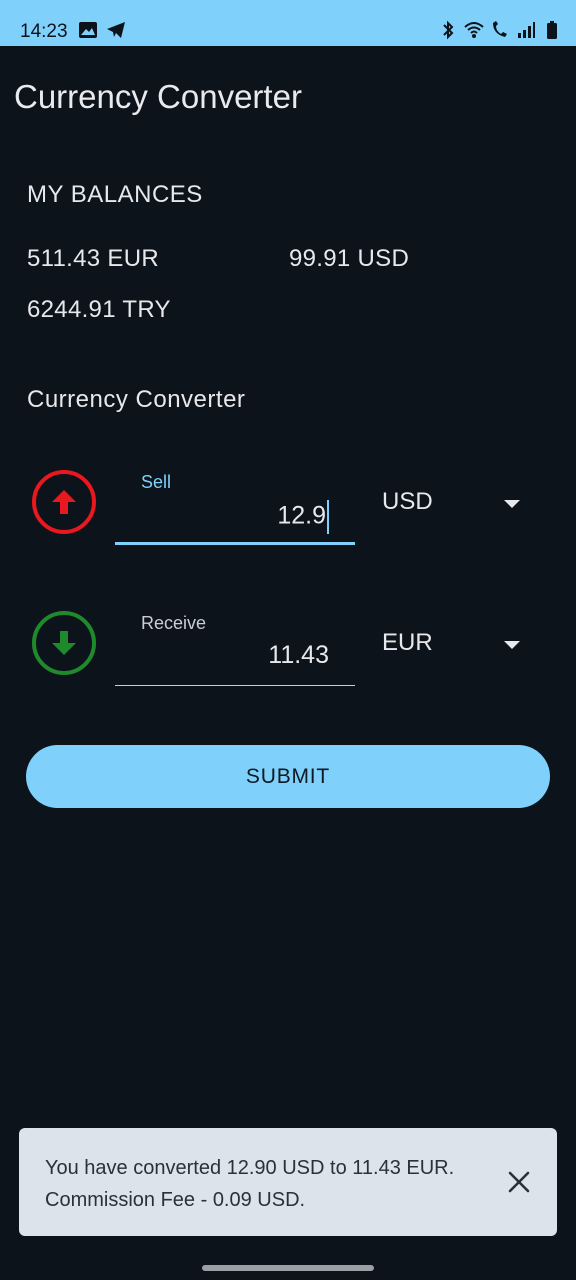 The image size is (576, 1280). I want to click on submit-button: SUBMIT, so click(288, 776).